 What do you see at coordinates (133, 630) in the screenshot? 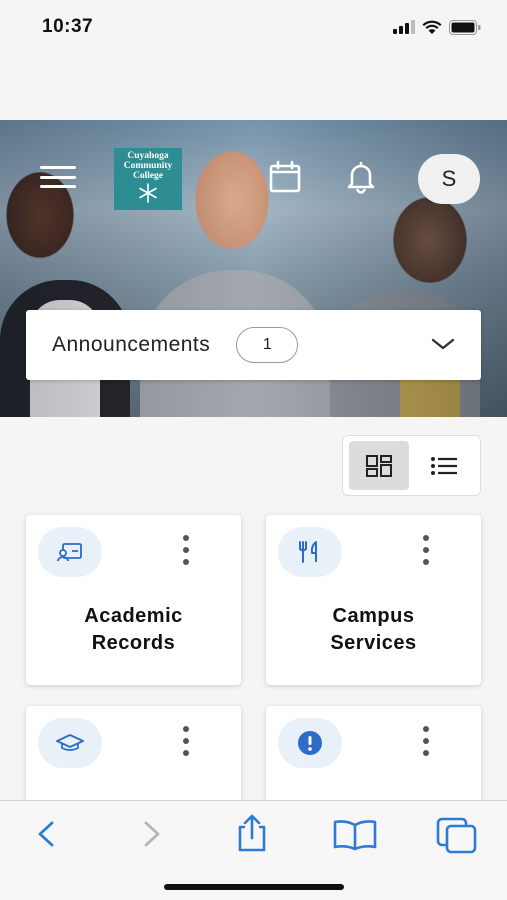
I see `card-title: Academic Records` at bounding box center [133, 630].